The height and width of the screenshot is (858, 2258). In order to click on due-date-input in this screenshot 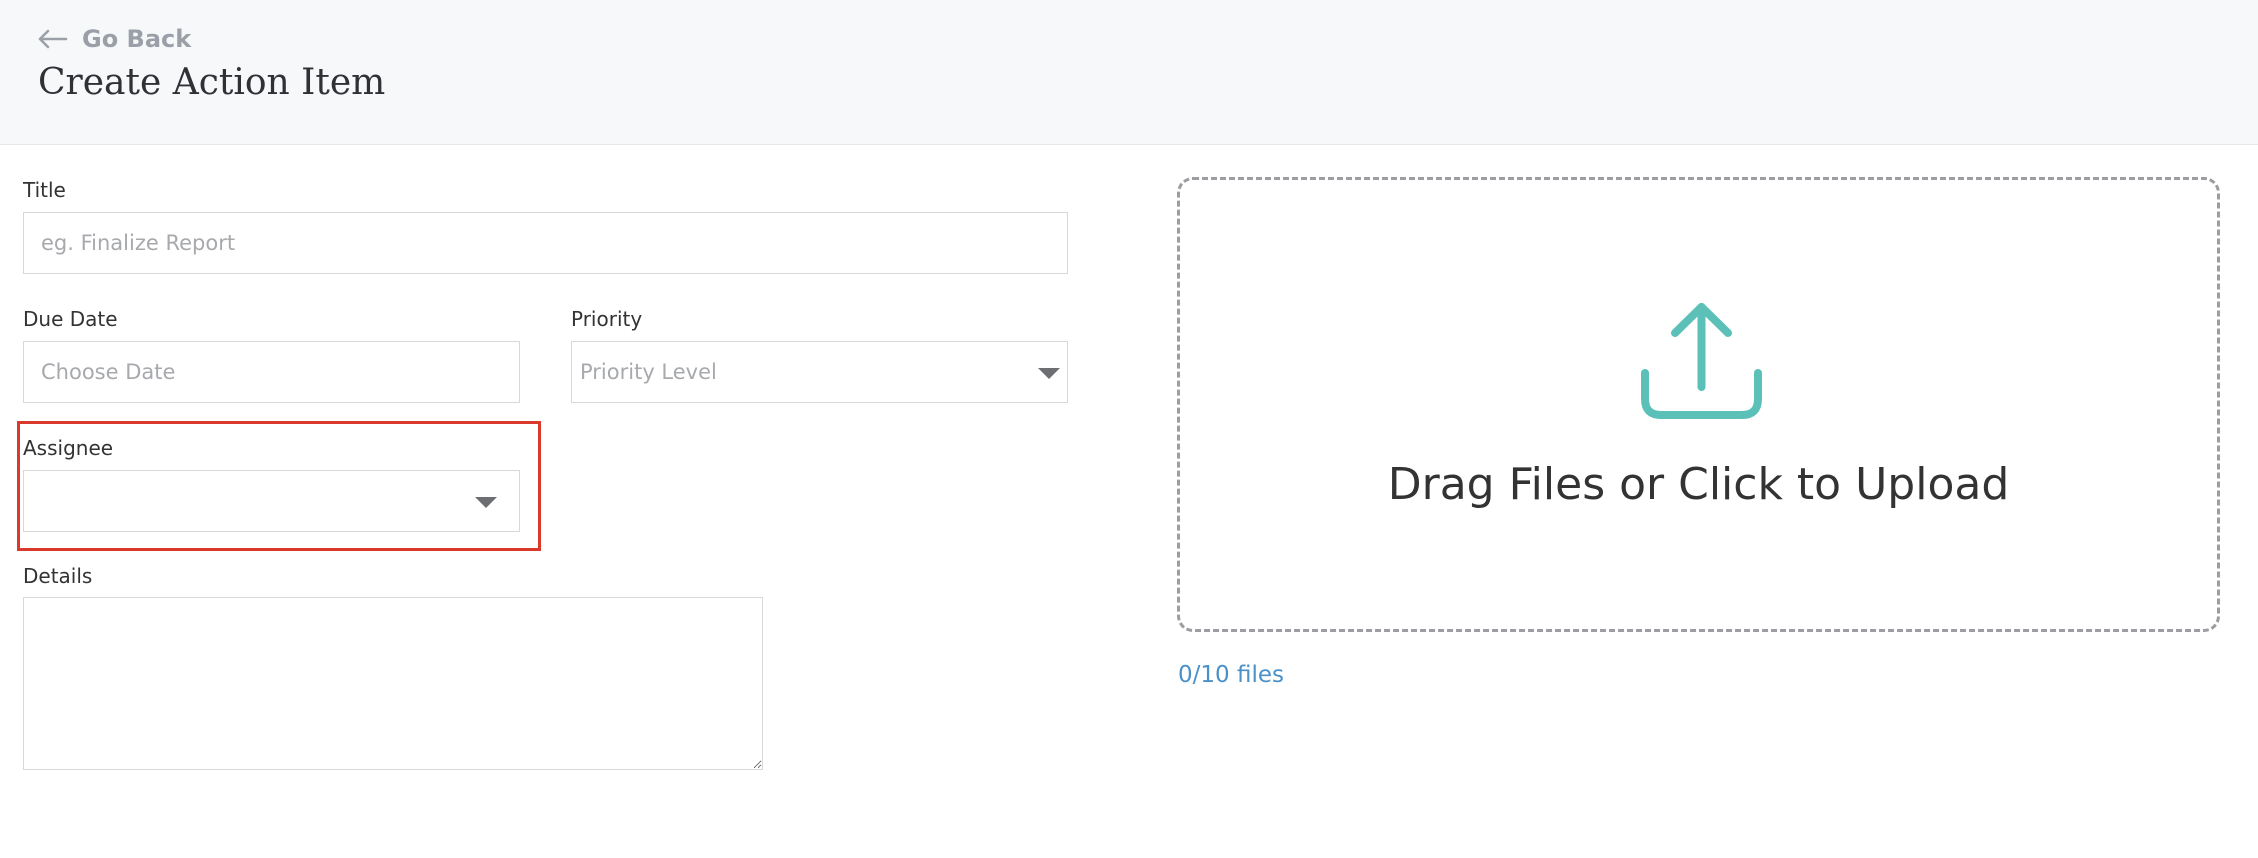, I will do `click(271, 372)`.